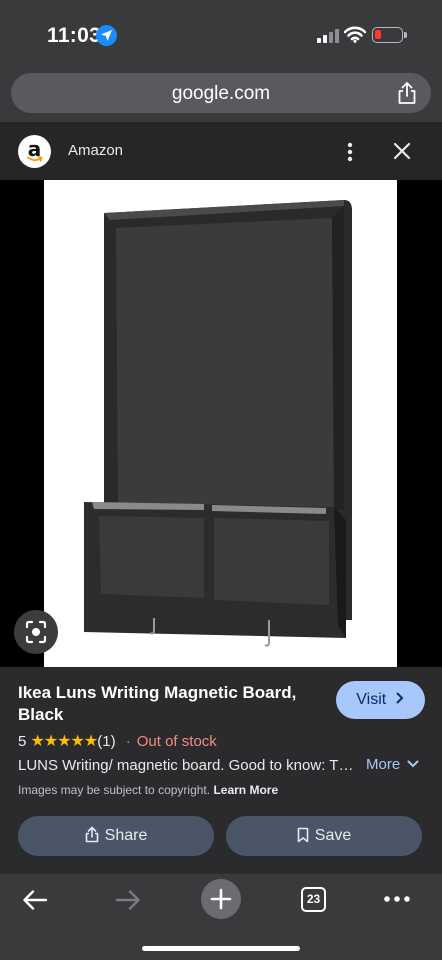 The image size is (442, 960). I want to click on close-icon, so click(402, 151).